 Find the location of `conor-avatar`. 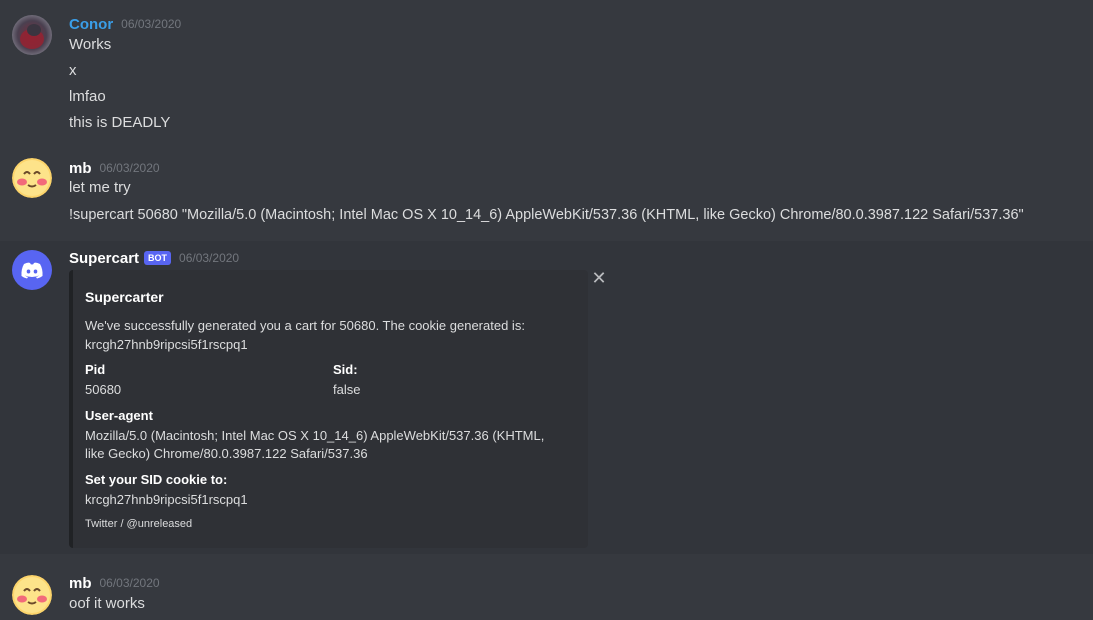

conor-avatar is located at coordinates (32, 35).